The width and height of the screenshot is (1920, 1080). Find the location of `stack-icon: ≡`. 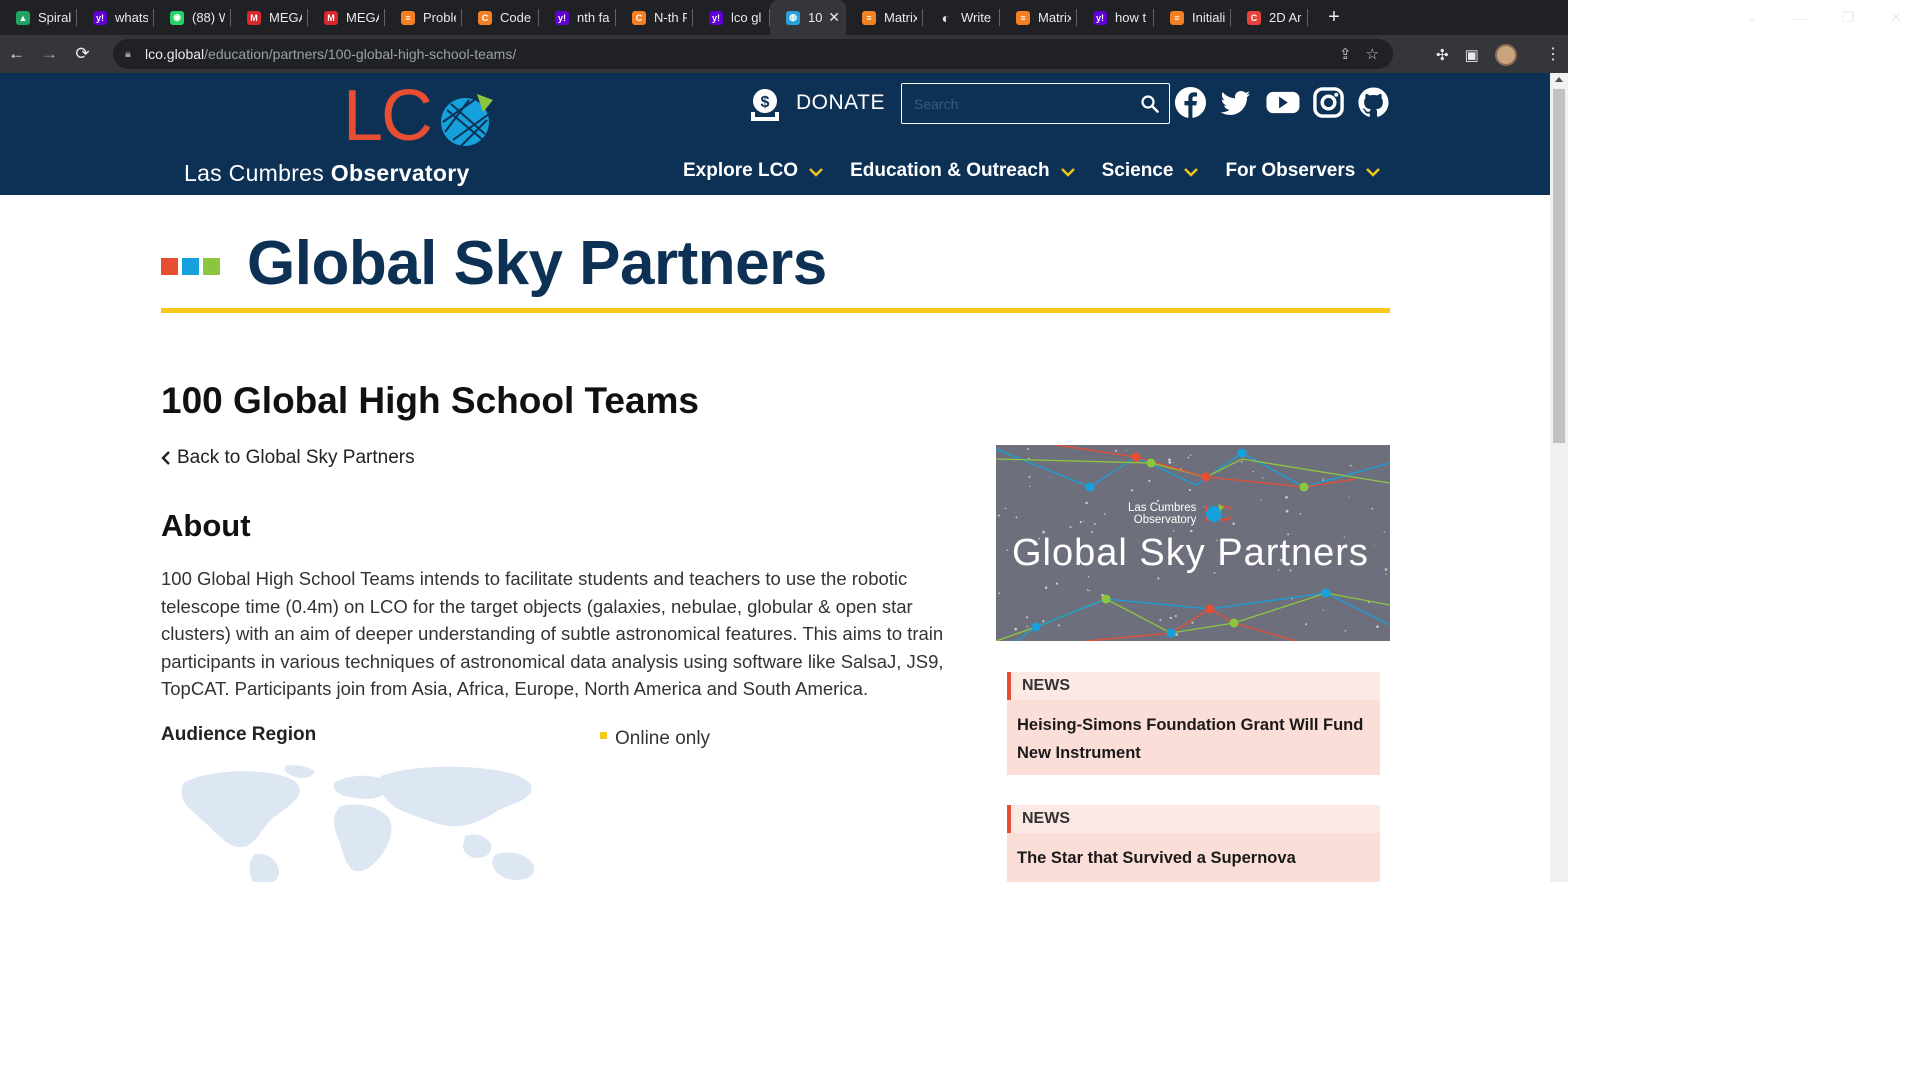

stack-icon: ≡ is located at coordinates (1177, 17).